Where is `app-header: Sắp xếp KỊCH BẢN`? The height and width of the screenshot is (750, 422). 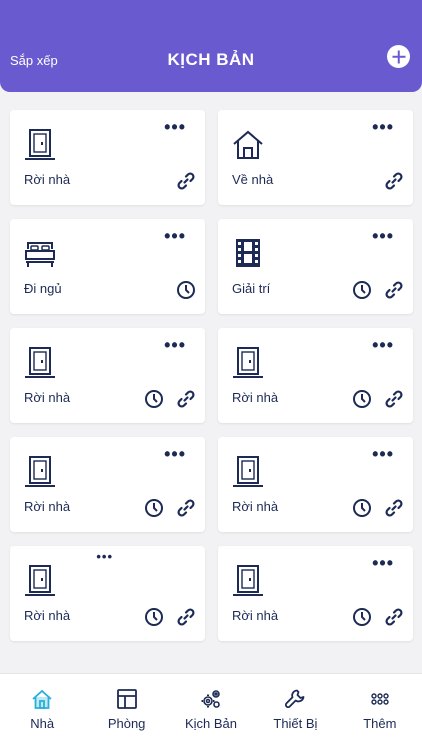 app-header: Sắp xếp KỊCH BẢN is located at coordinates (211, 46).